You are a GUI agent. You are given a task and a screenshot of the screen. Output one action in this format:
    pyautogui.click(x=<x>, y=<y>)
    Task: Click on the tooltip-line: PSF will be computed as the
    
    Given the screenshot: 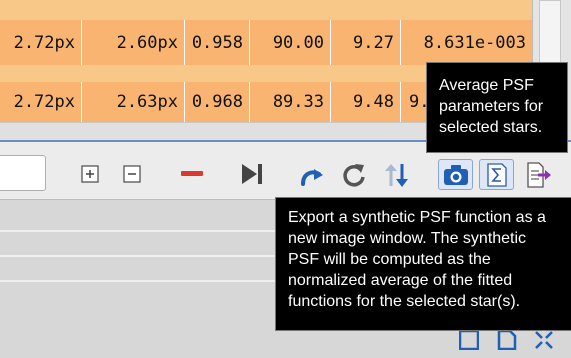 What is the action you would take?
    pyautogui.click(x=389, y=259)
    